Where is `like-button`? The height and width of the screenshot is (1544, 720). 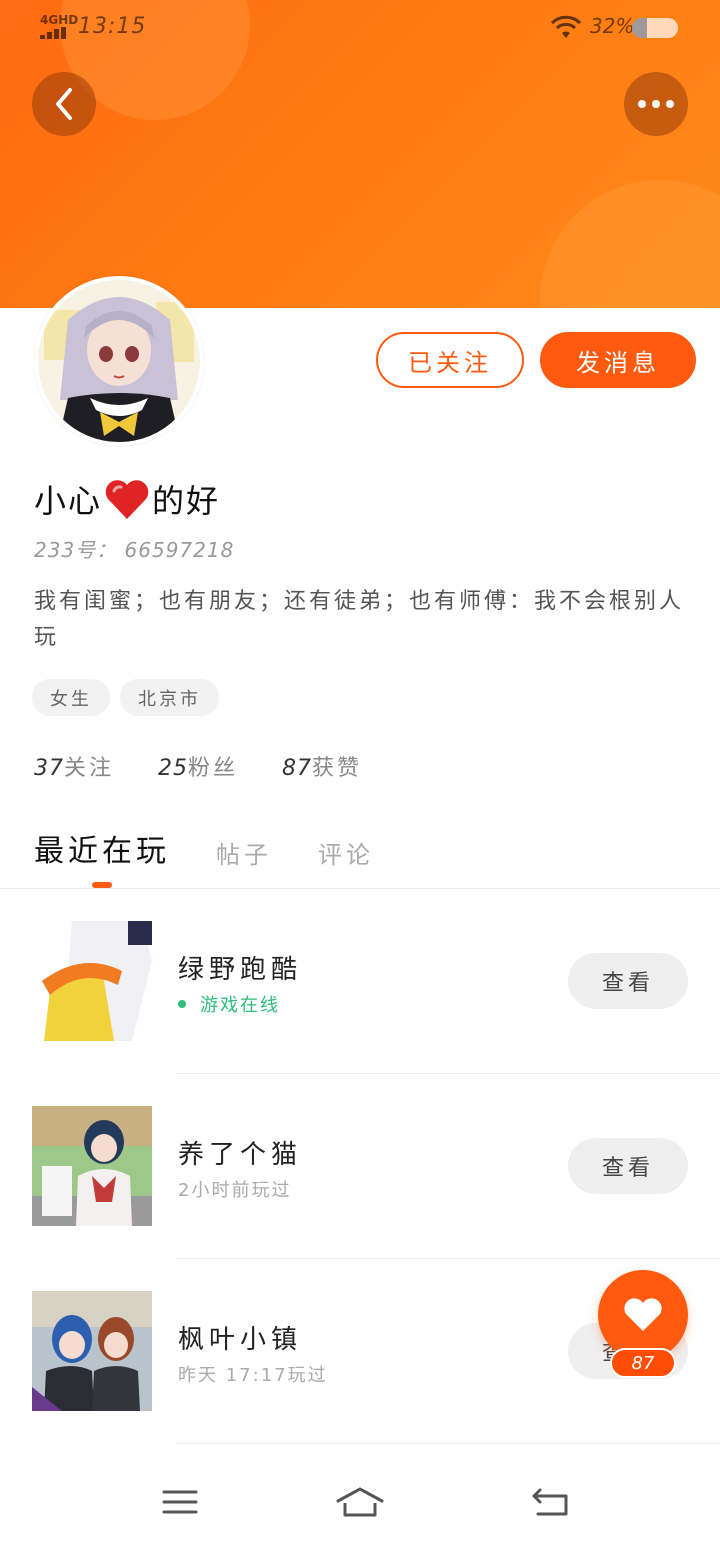 like-button is located at coordinates (643, 1315).